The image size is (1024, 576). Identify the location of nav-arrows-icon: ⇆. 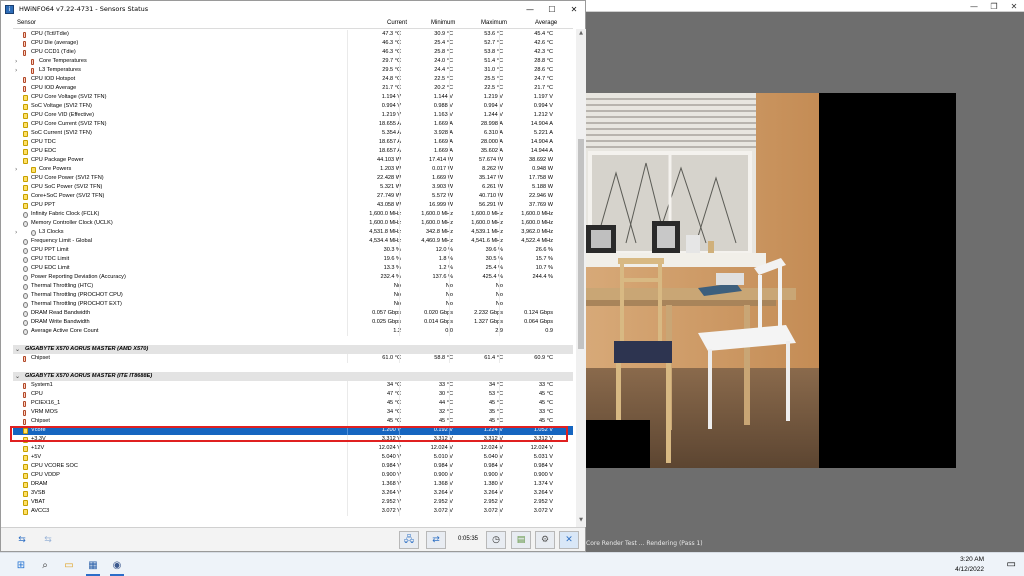
(22, 540).